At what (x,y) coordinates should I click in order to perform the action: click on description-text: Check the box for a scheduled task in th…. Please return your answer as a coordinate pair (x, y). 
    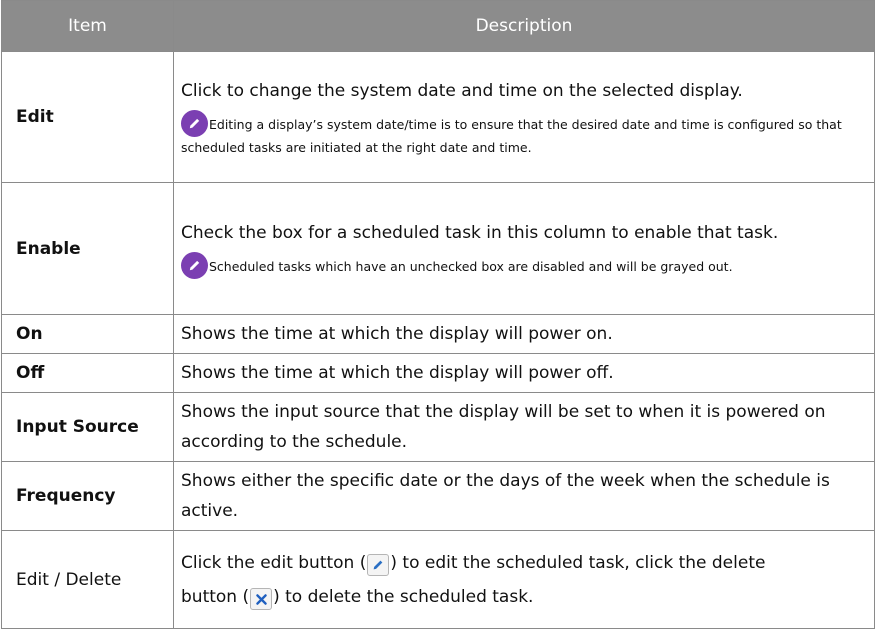
    Looking at the image, I should click on (480, 233).